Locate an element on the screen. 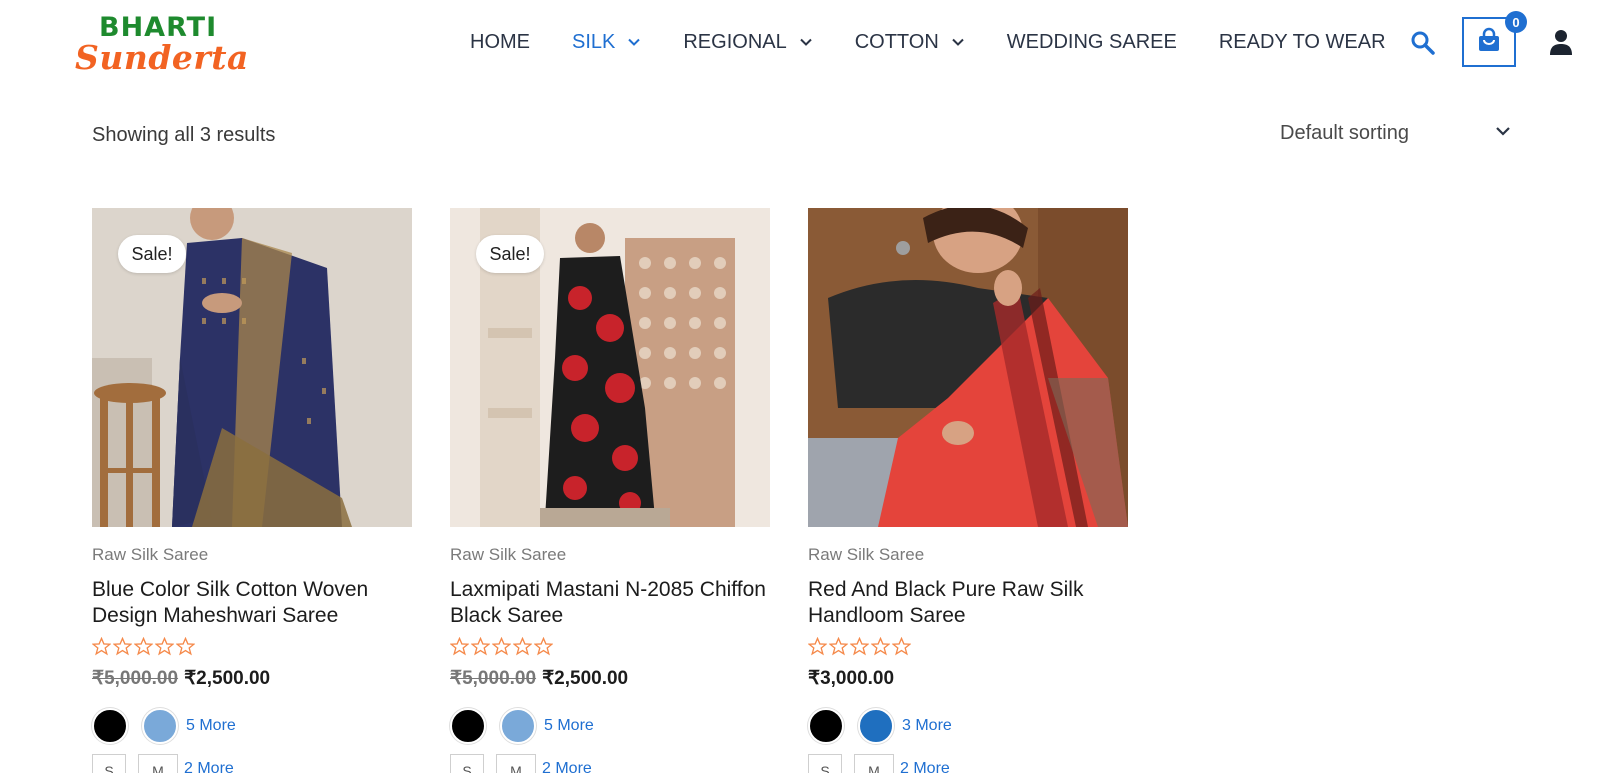 Image resolution: width=1600 pixels, height=773 pixels. site-logo: BHARTI Sunderta is located at coordinates (165, 45).